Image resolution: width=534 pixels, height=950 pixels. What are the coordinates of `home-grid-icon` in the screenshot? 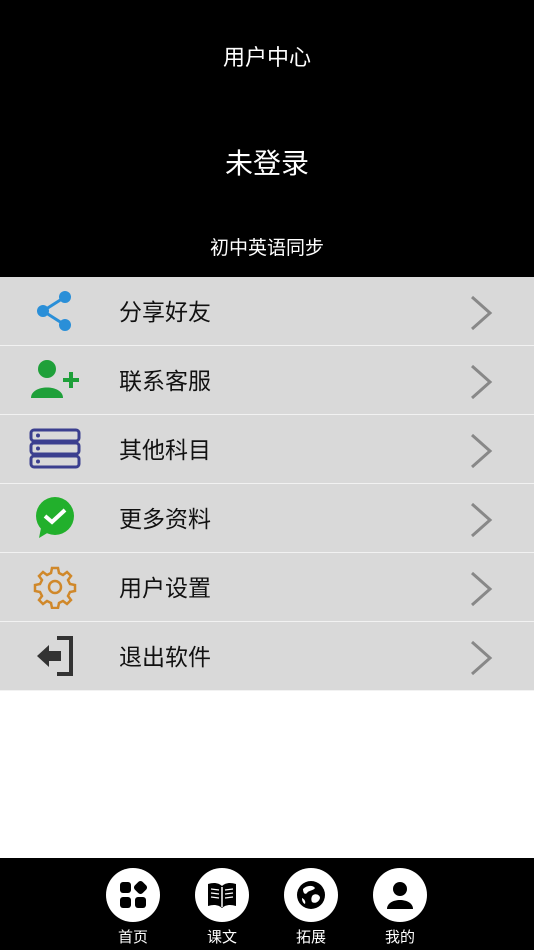 It's located at (133, 895).